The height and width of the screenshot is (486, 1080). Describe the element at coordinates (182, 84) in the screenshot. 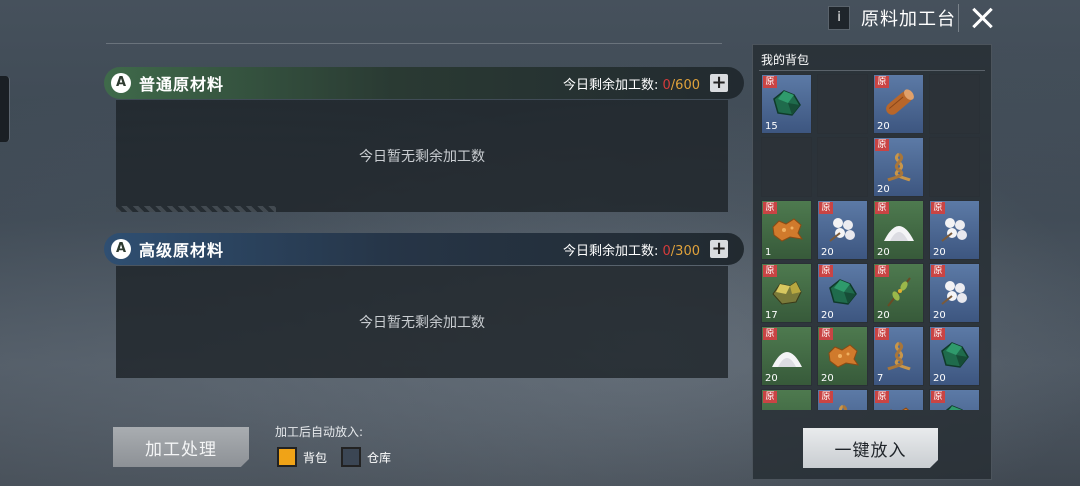

I see `section-title: 普通原材料` at that location.